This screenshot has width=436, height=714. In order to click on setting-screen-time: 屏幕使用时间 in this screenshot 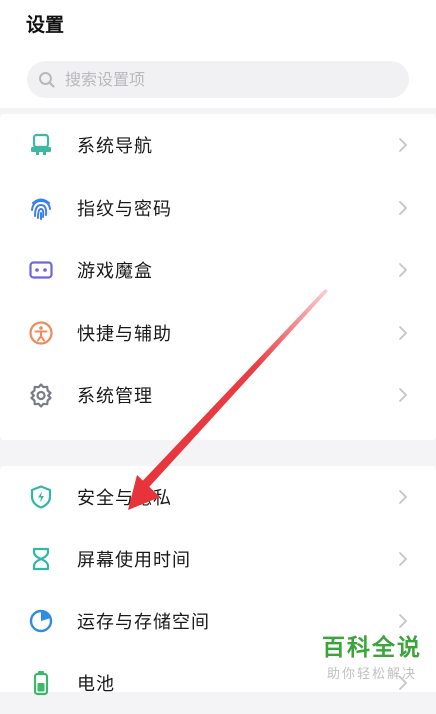, I will do `click(218, 559)`.